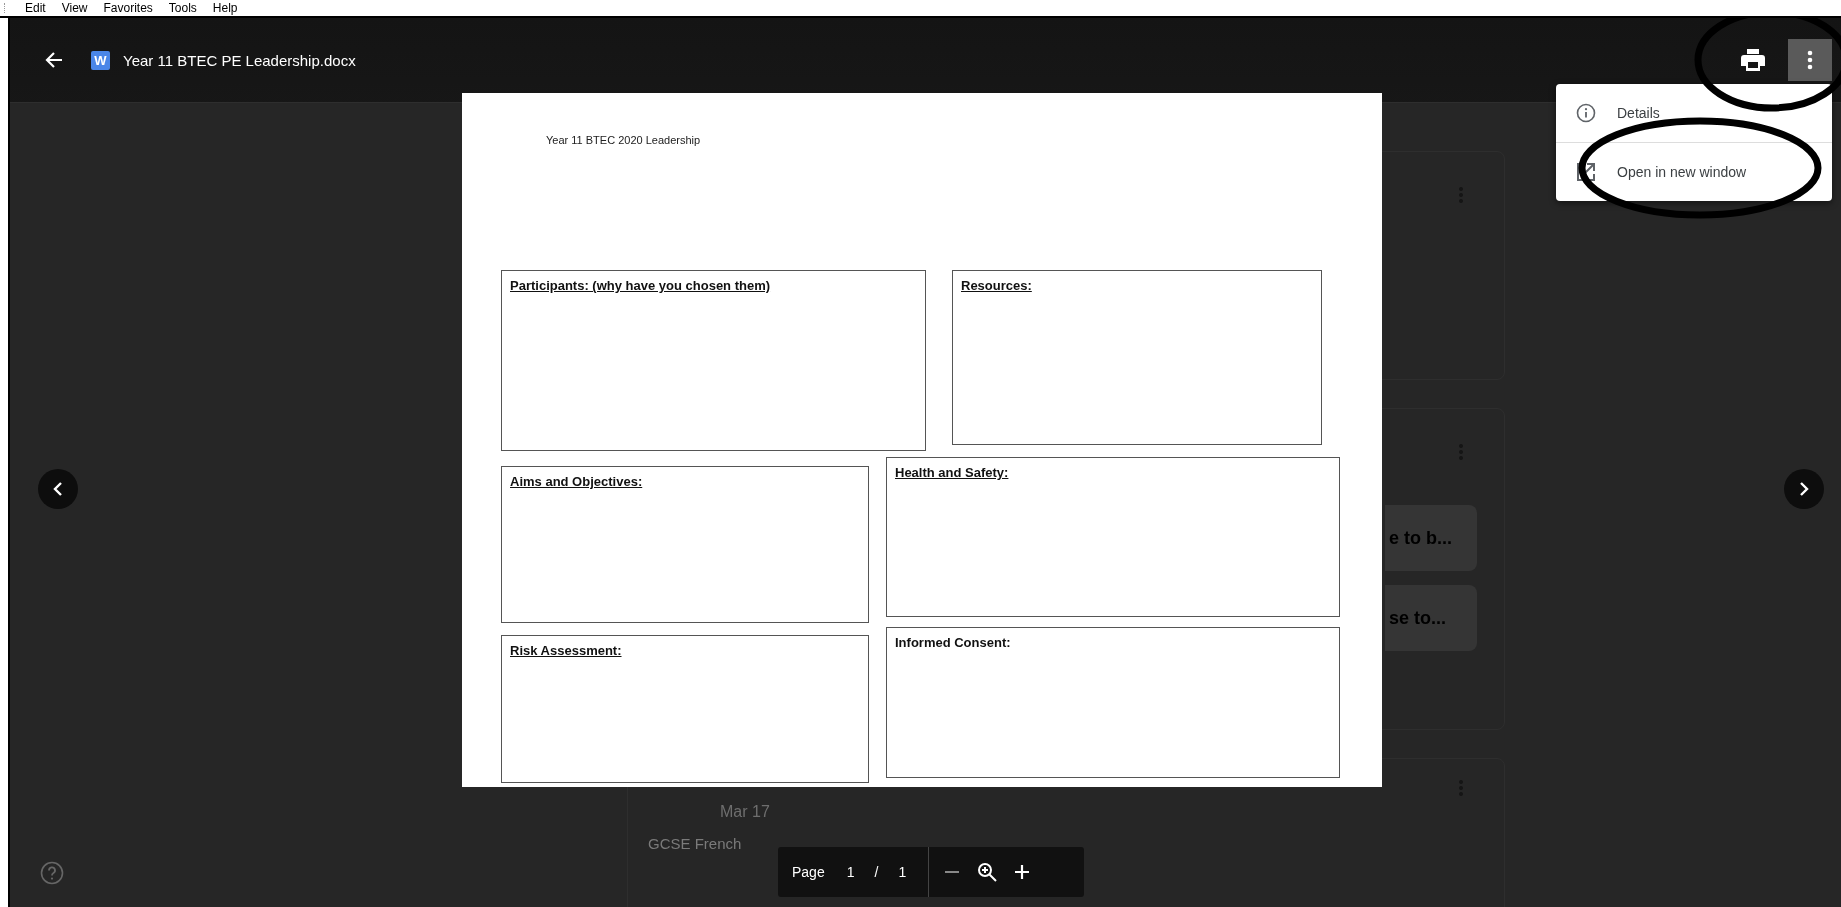  I want to click on menu-item: Tools, so click(182, 8).